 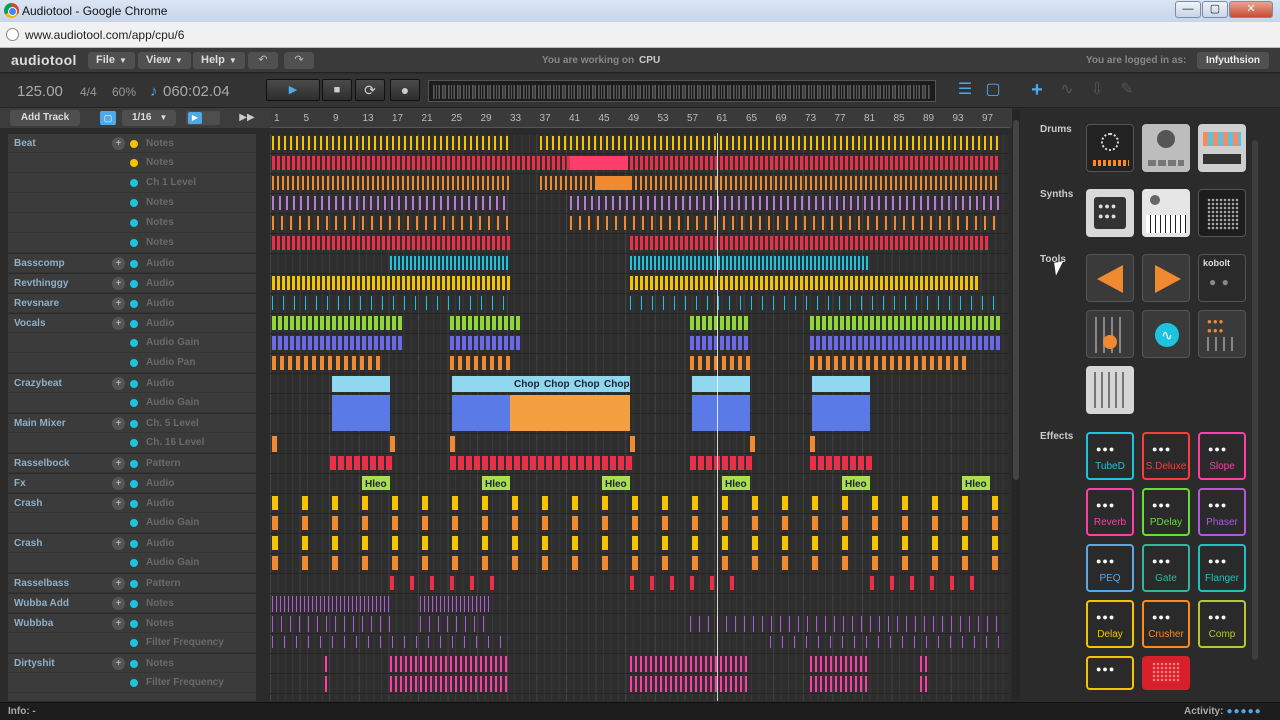 What do you see at coordinates (132, 163) in the screenshot?
I see `track-row: Notes` at bounding box center [132, 163].